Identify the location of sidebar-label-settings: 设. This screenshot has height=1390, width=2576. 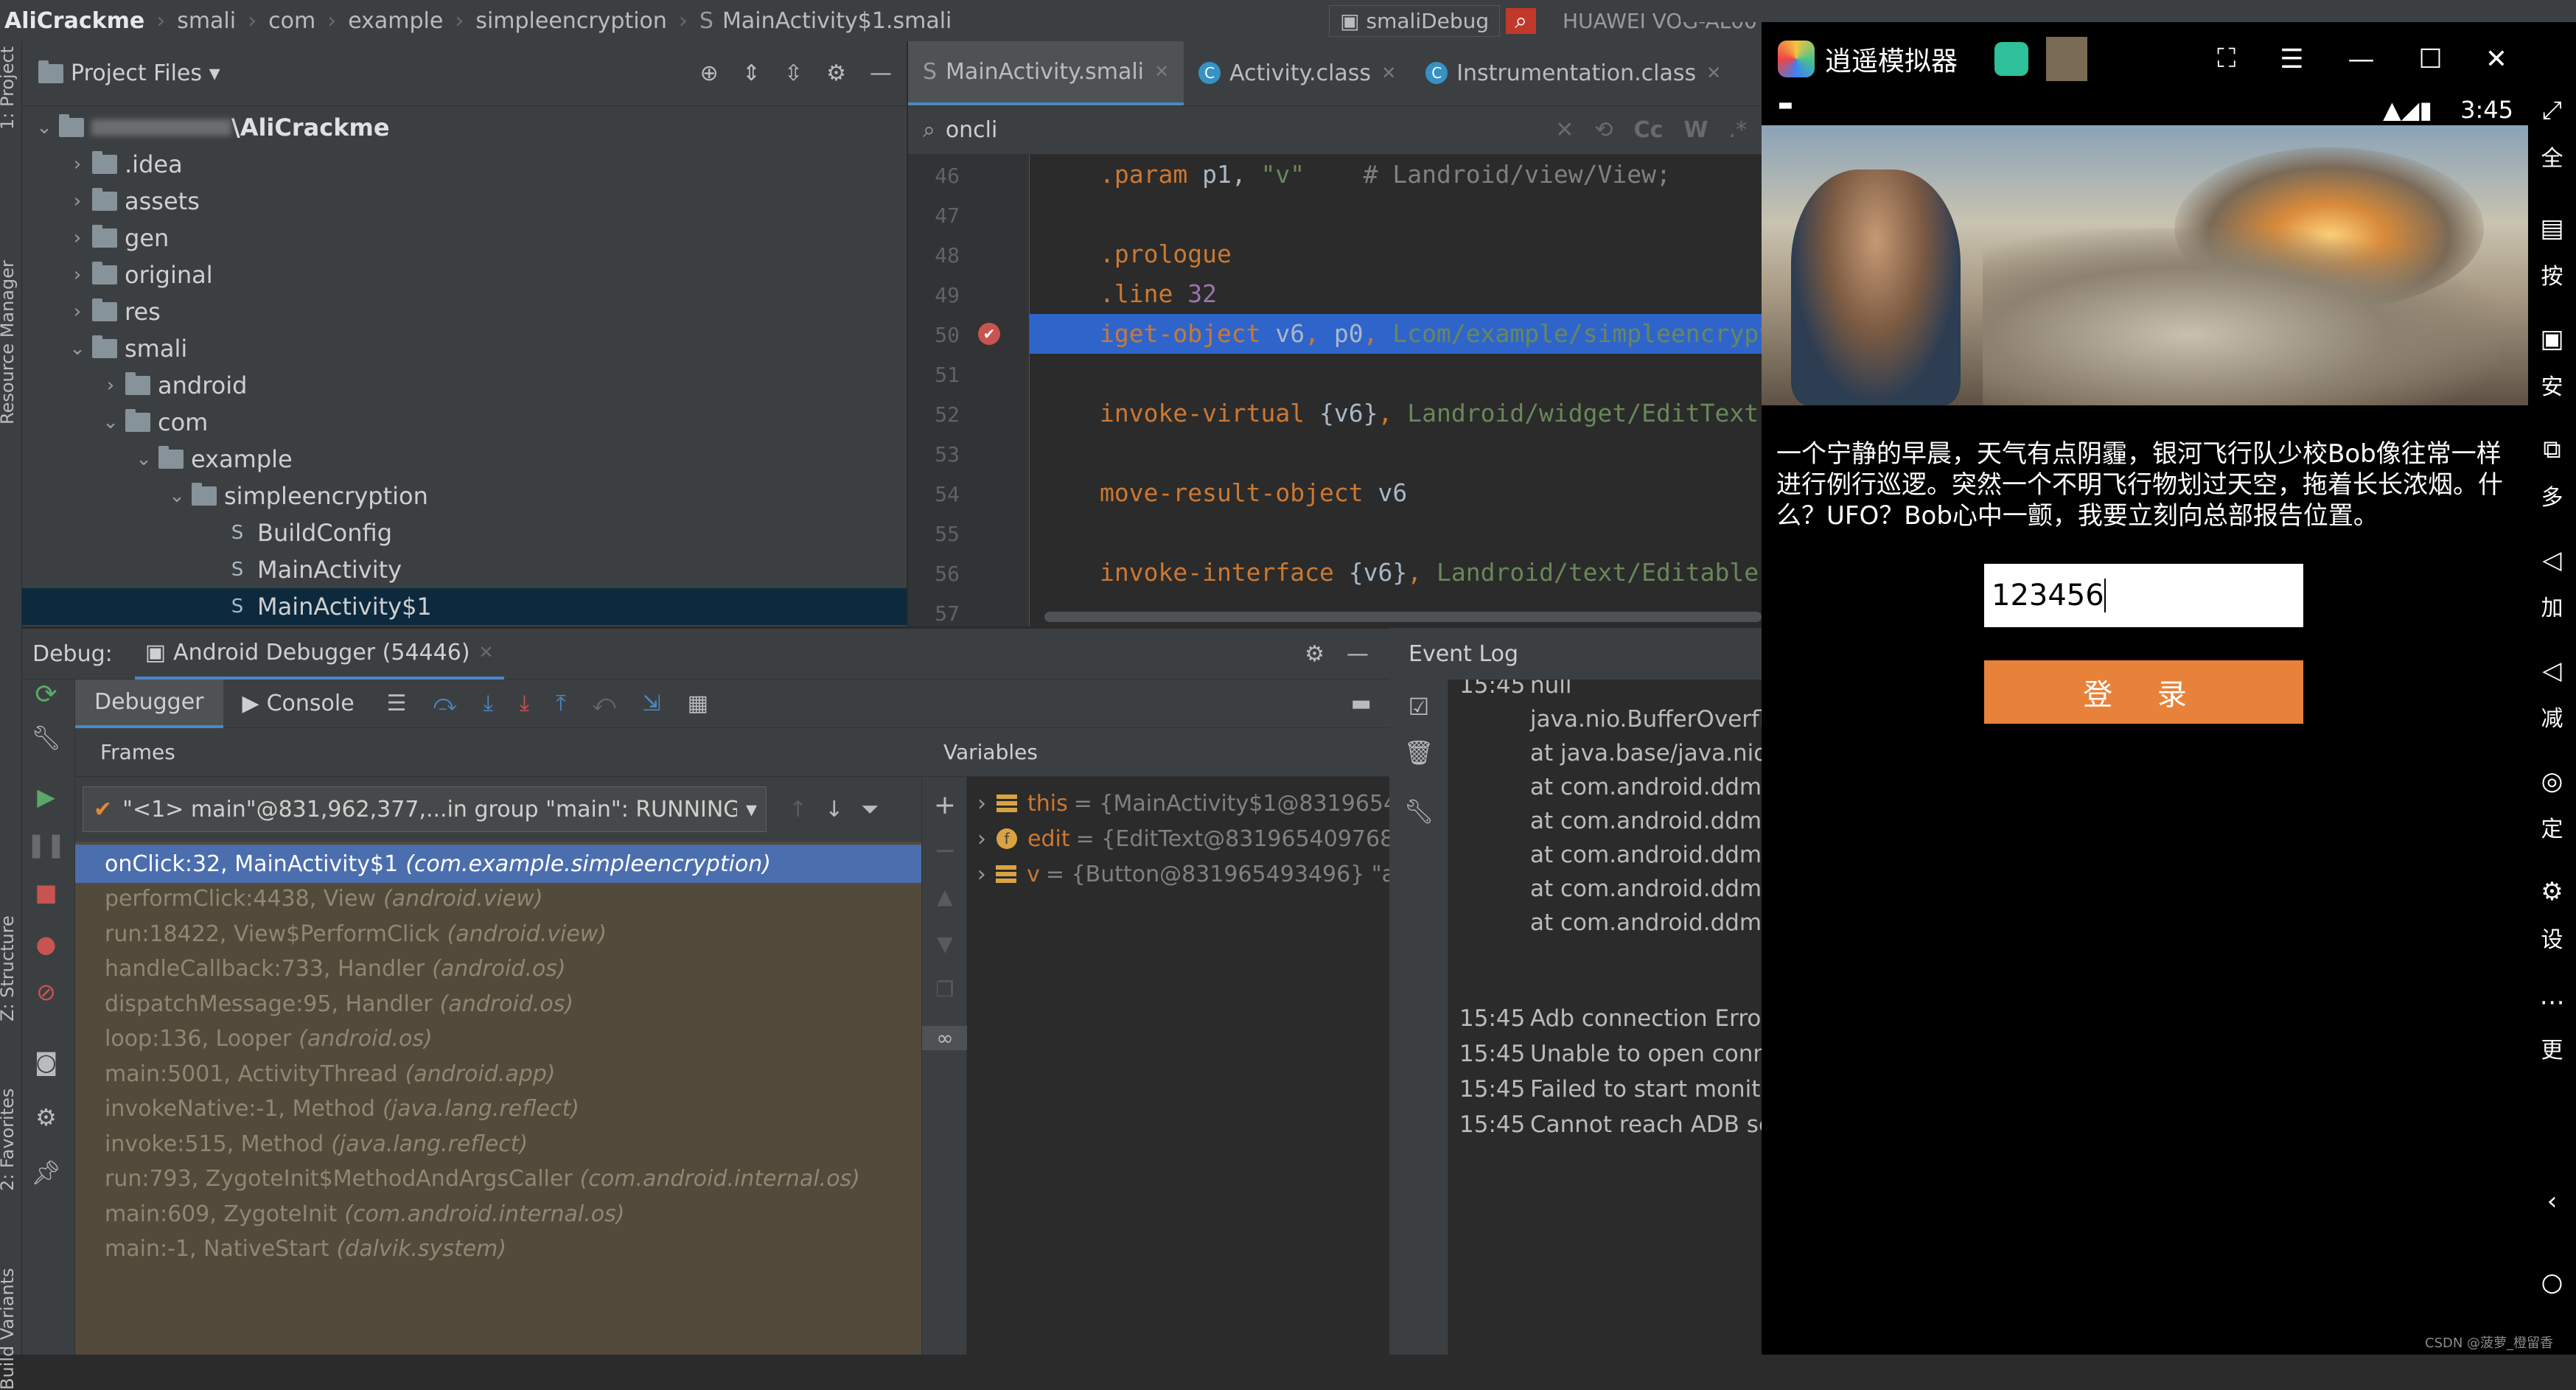
(2552, 937).